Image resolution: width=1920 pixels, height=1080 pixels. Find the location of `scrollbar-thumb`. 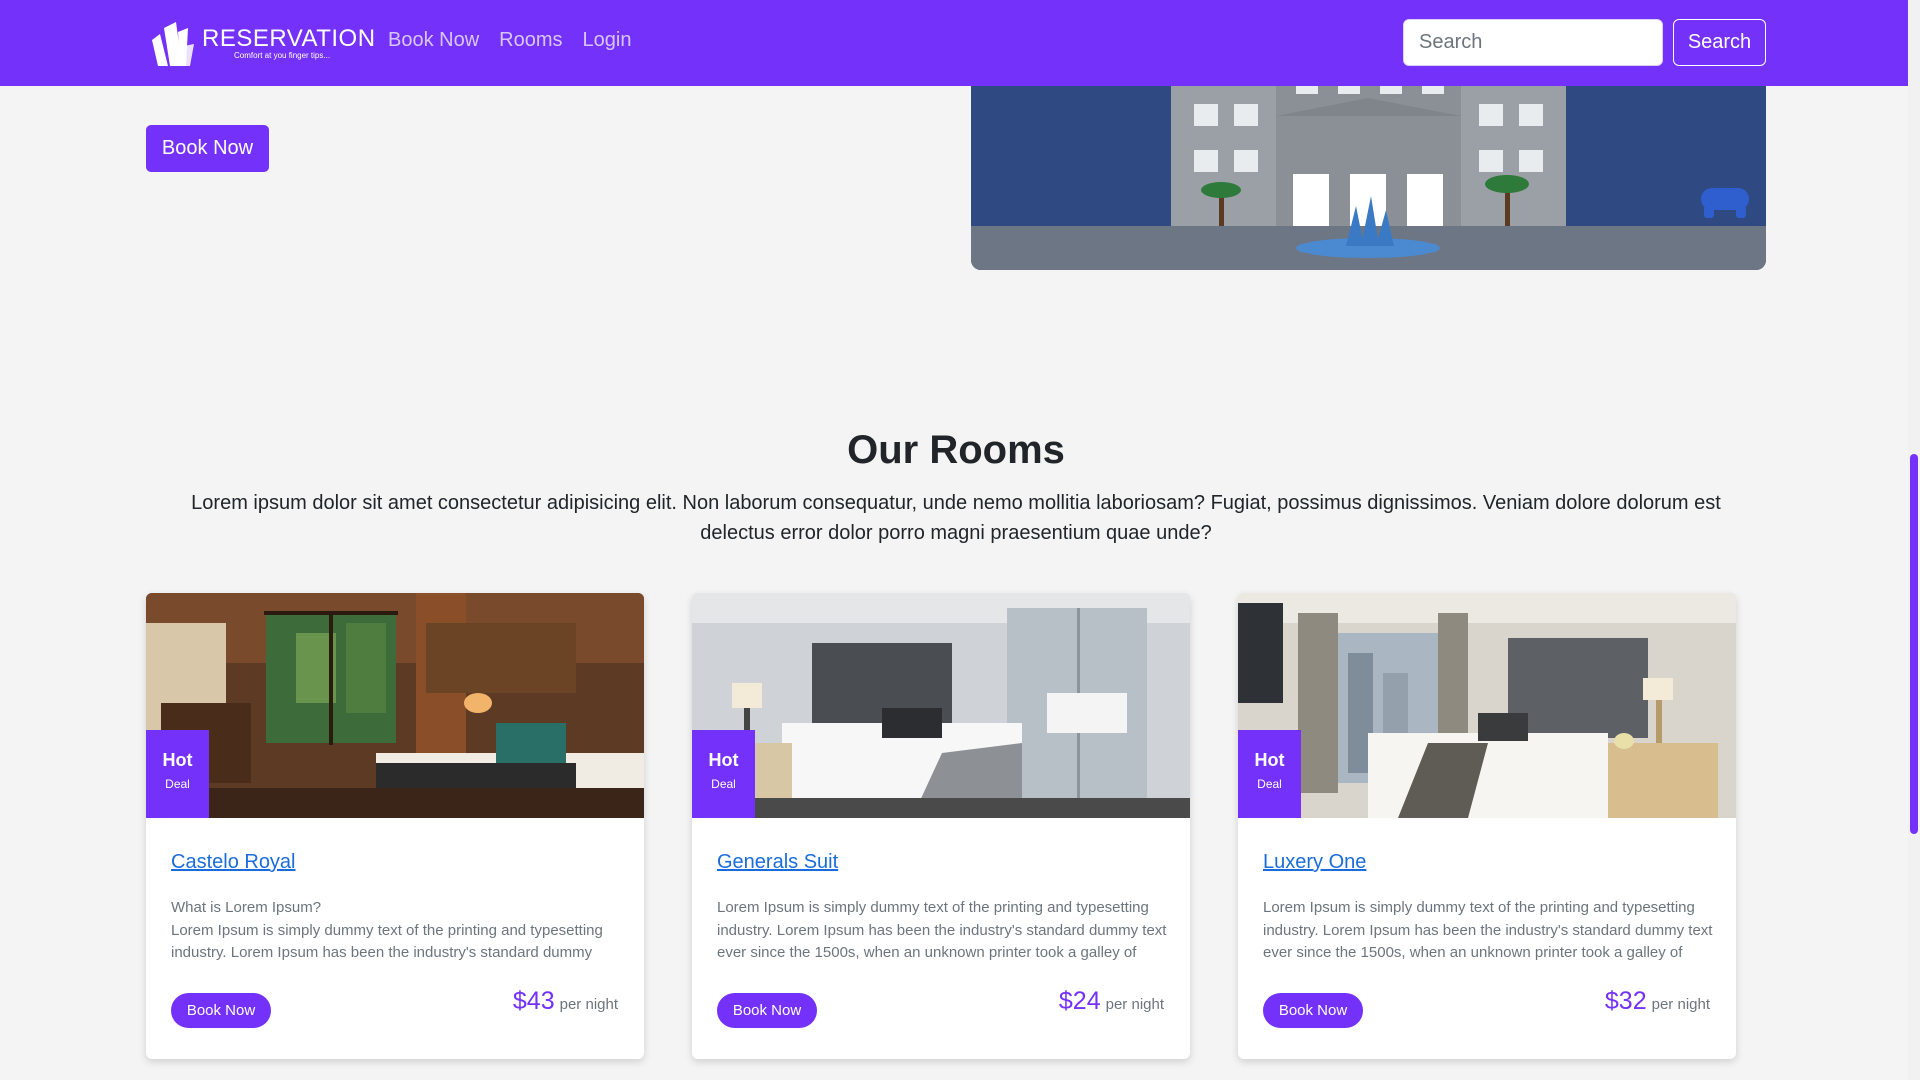

scrollbar-thumb is located at coordinates (1914, 644).